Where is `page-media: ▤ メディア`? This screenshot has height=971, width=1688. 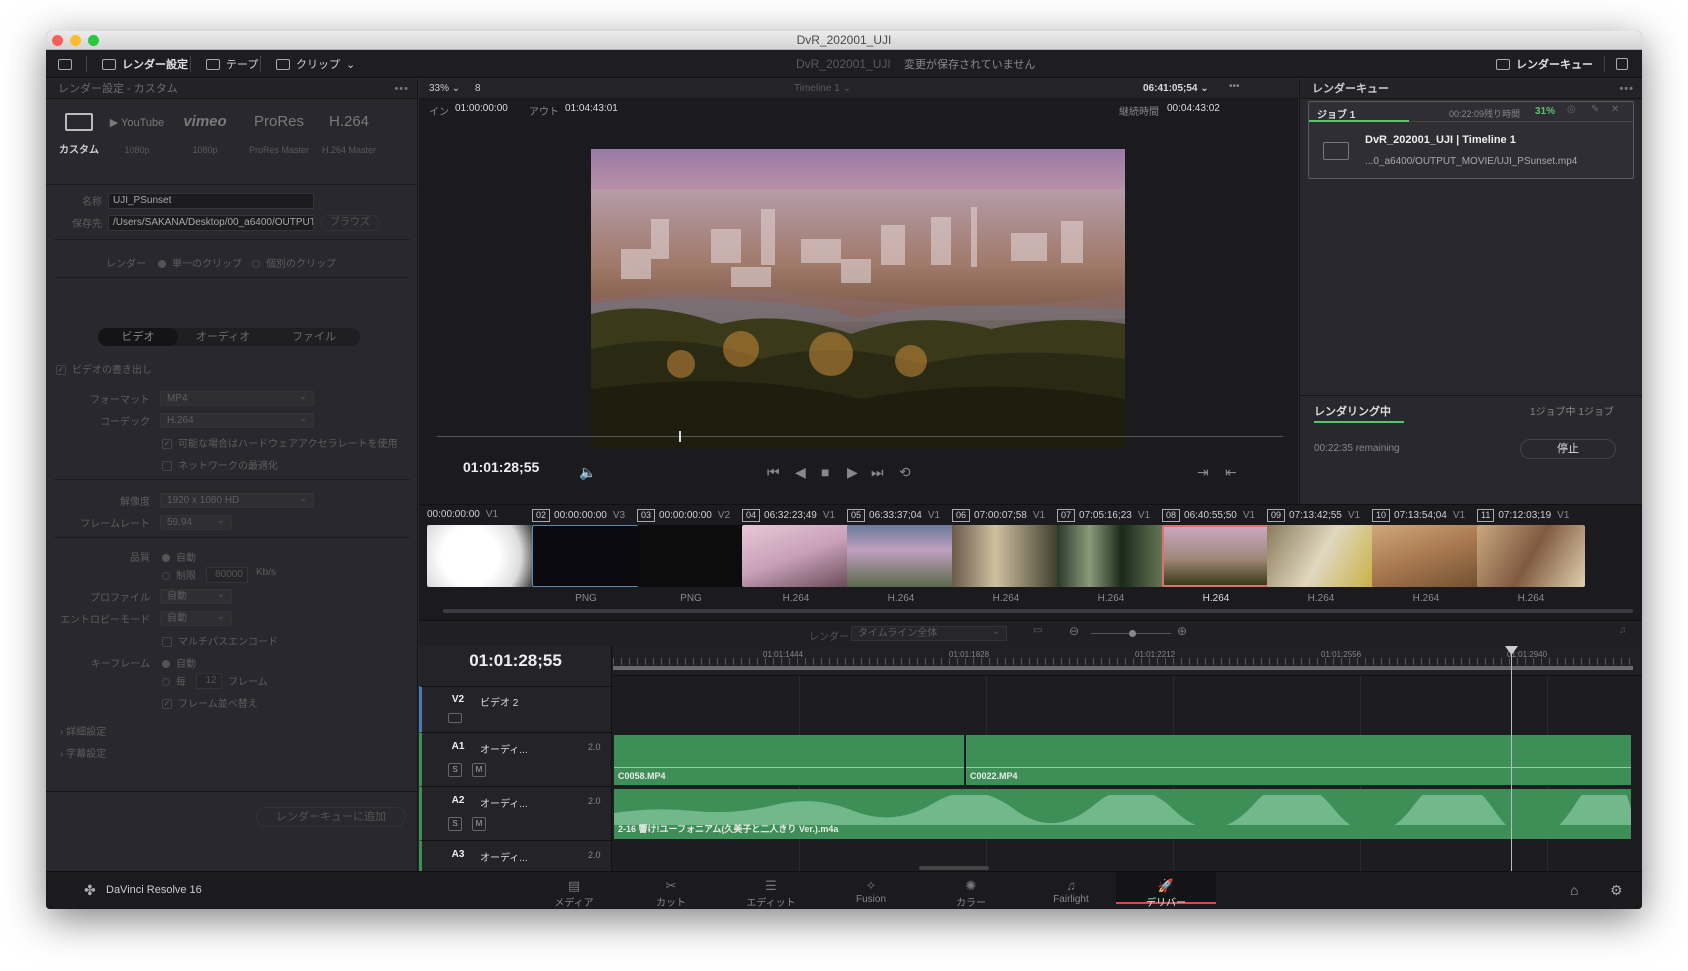
page-media: ▤ メディア is located at coordinates (574, 893).